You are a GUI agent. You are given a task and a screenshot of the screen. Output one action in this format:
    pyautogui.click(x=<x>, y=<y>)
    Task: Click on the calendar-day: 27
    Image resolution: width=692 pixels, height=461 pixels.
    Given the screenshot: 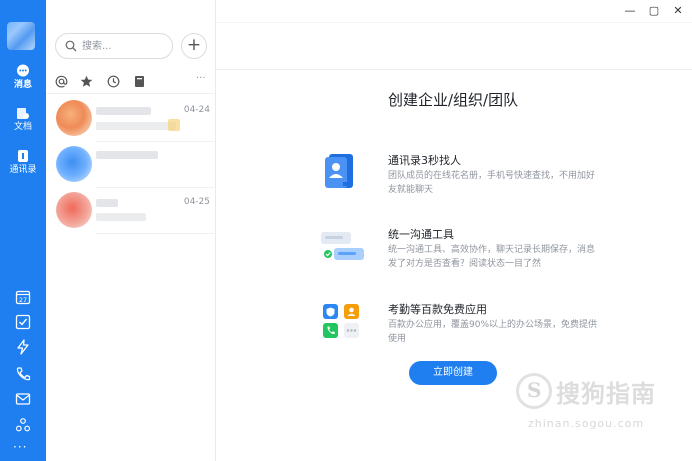 What is the action you would take?
    pyautogui.click(x=23, y=300)
    